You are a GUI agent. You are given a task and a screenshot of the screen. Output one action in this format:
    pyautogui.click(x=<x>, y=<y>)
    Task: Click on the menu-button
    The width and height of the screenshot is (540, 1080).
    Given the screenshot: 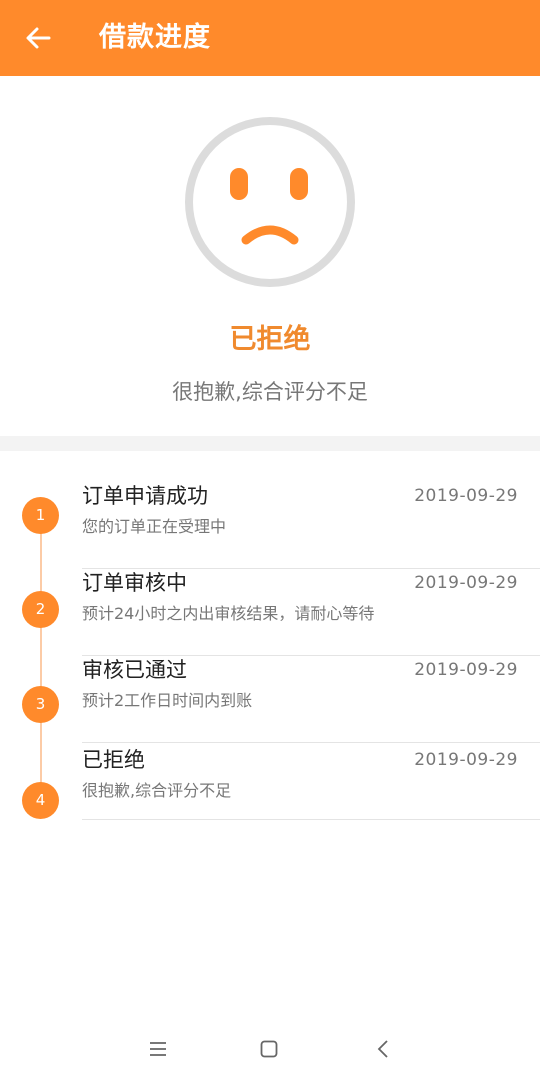 What is the action you would take?
    pyautogui.click(x=158, y=1049)
    